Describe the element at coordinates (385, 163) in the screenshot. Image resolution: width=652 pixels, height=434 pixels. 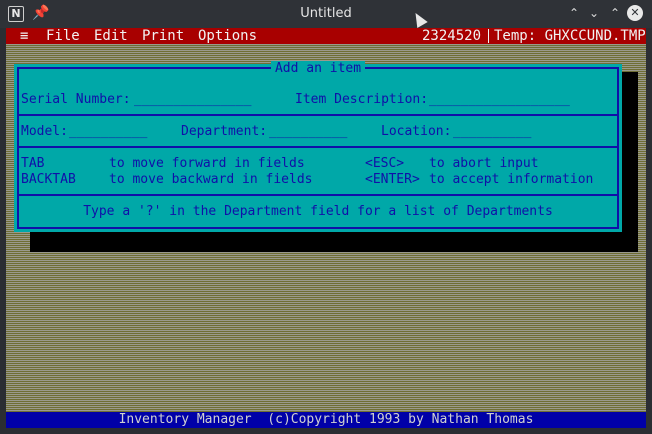
I see `help-esc-key: <ESC>` at that location.